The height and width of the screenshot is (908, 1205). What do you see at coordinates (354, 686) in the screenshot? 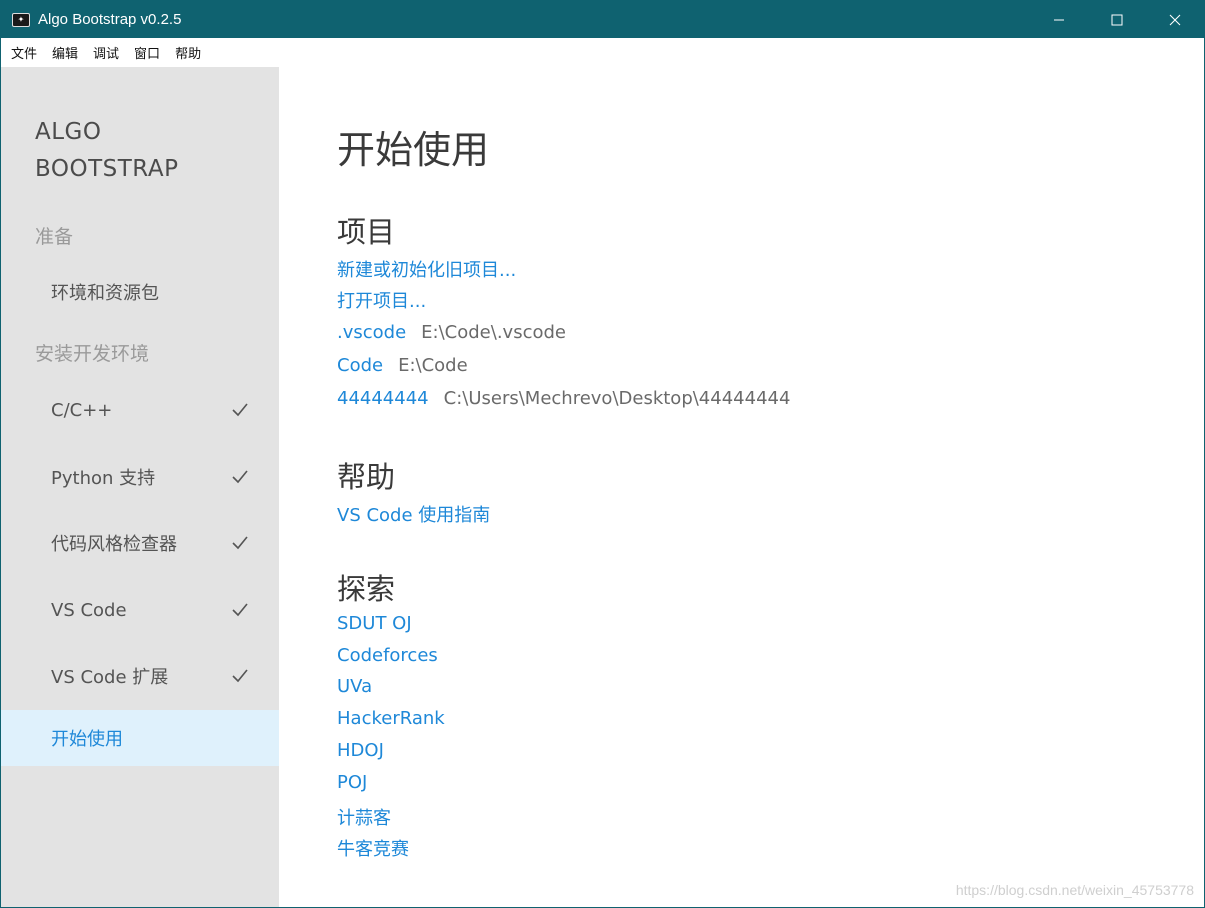
I see `explore-link-uva: UVa` at bounding box center [354, 686].